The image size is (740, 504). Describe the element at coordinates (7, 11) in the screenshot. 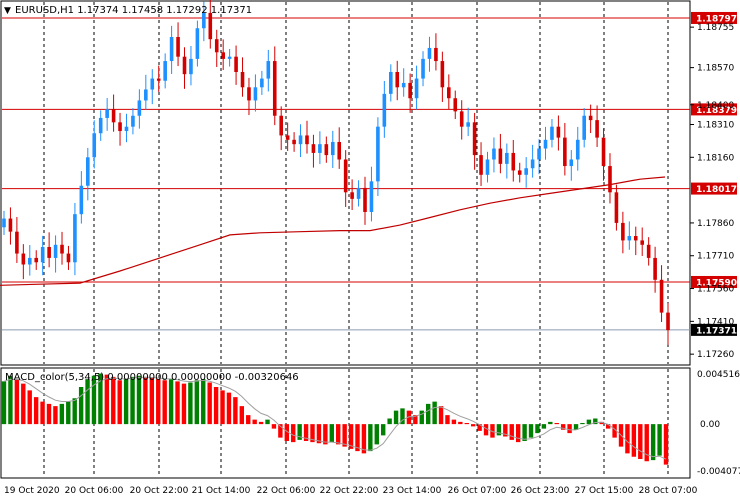

I see `chart-arrow-icon: ▼` at that location.